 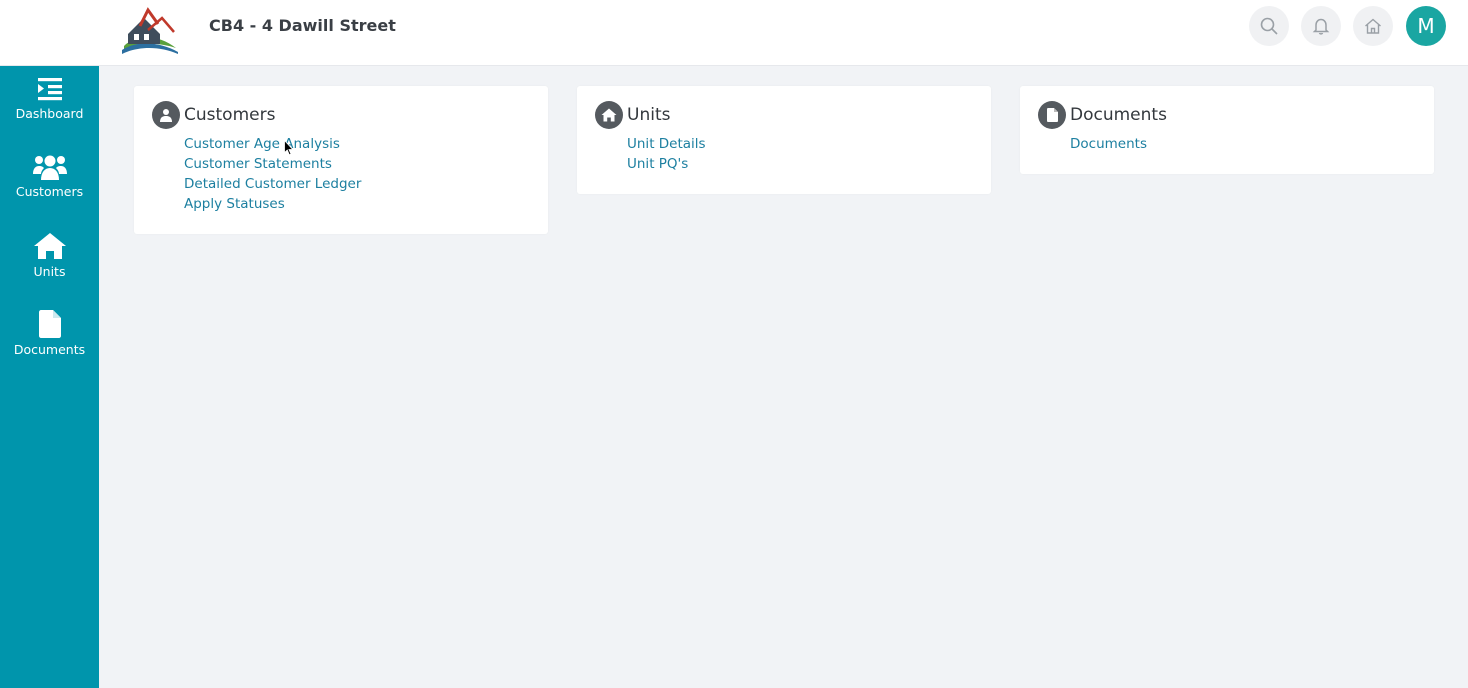 I want to click on search-icon, so click(x=1269, y=26).